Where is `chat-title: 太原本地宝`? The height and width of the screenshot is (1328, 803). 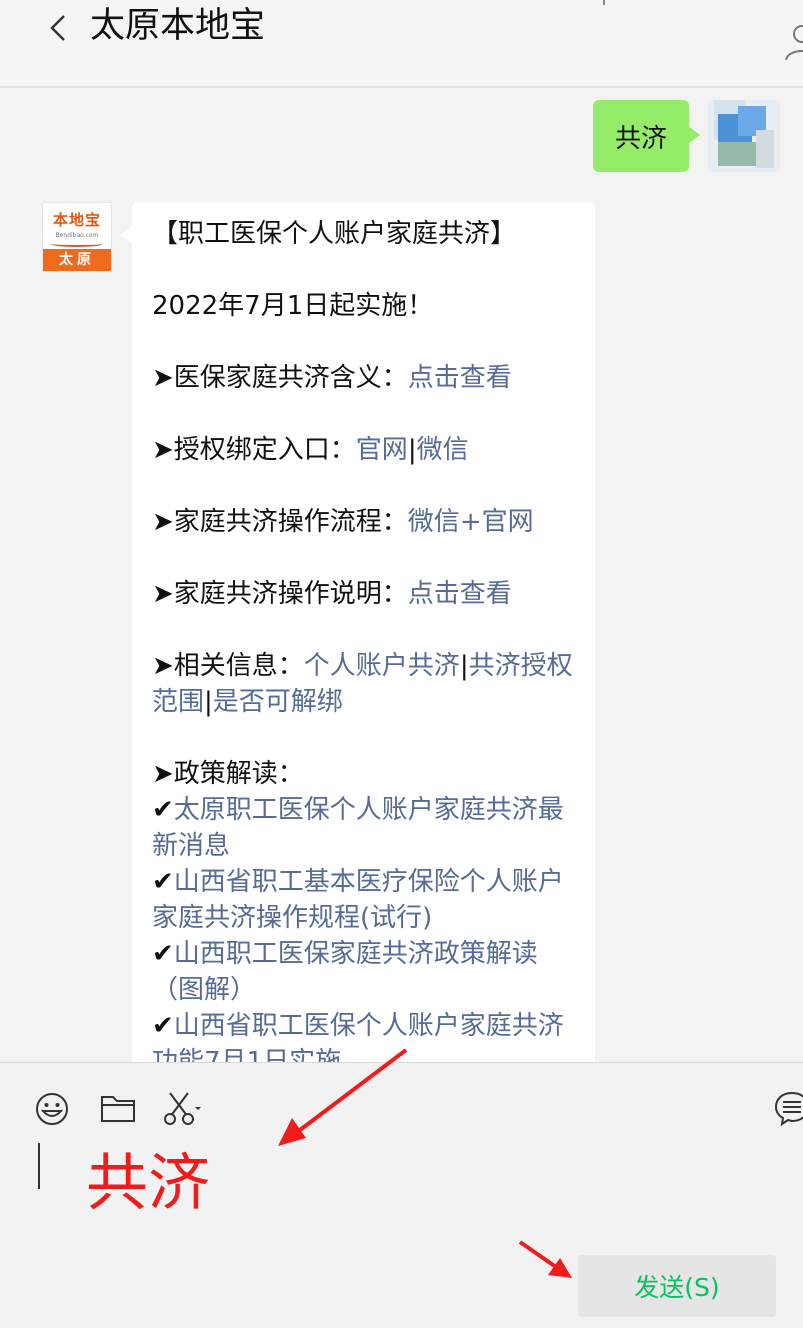 chat-title: 太原本地宝 is located at coordinates (178, 26).